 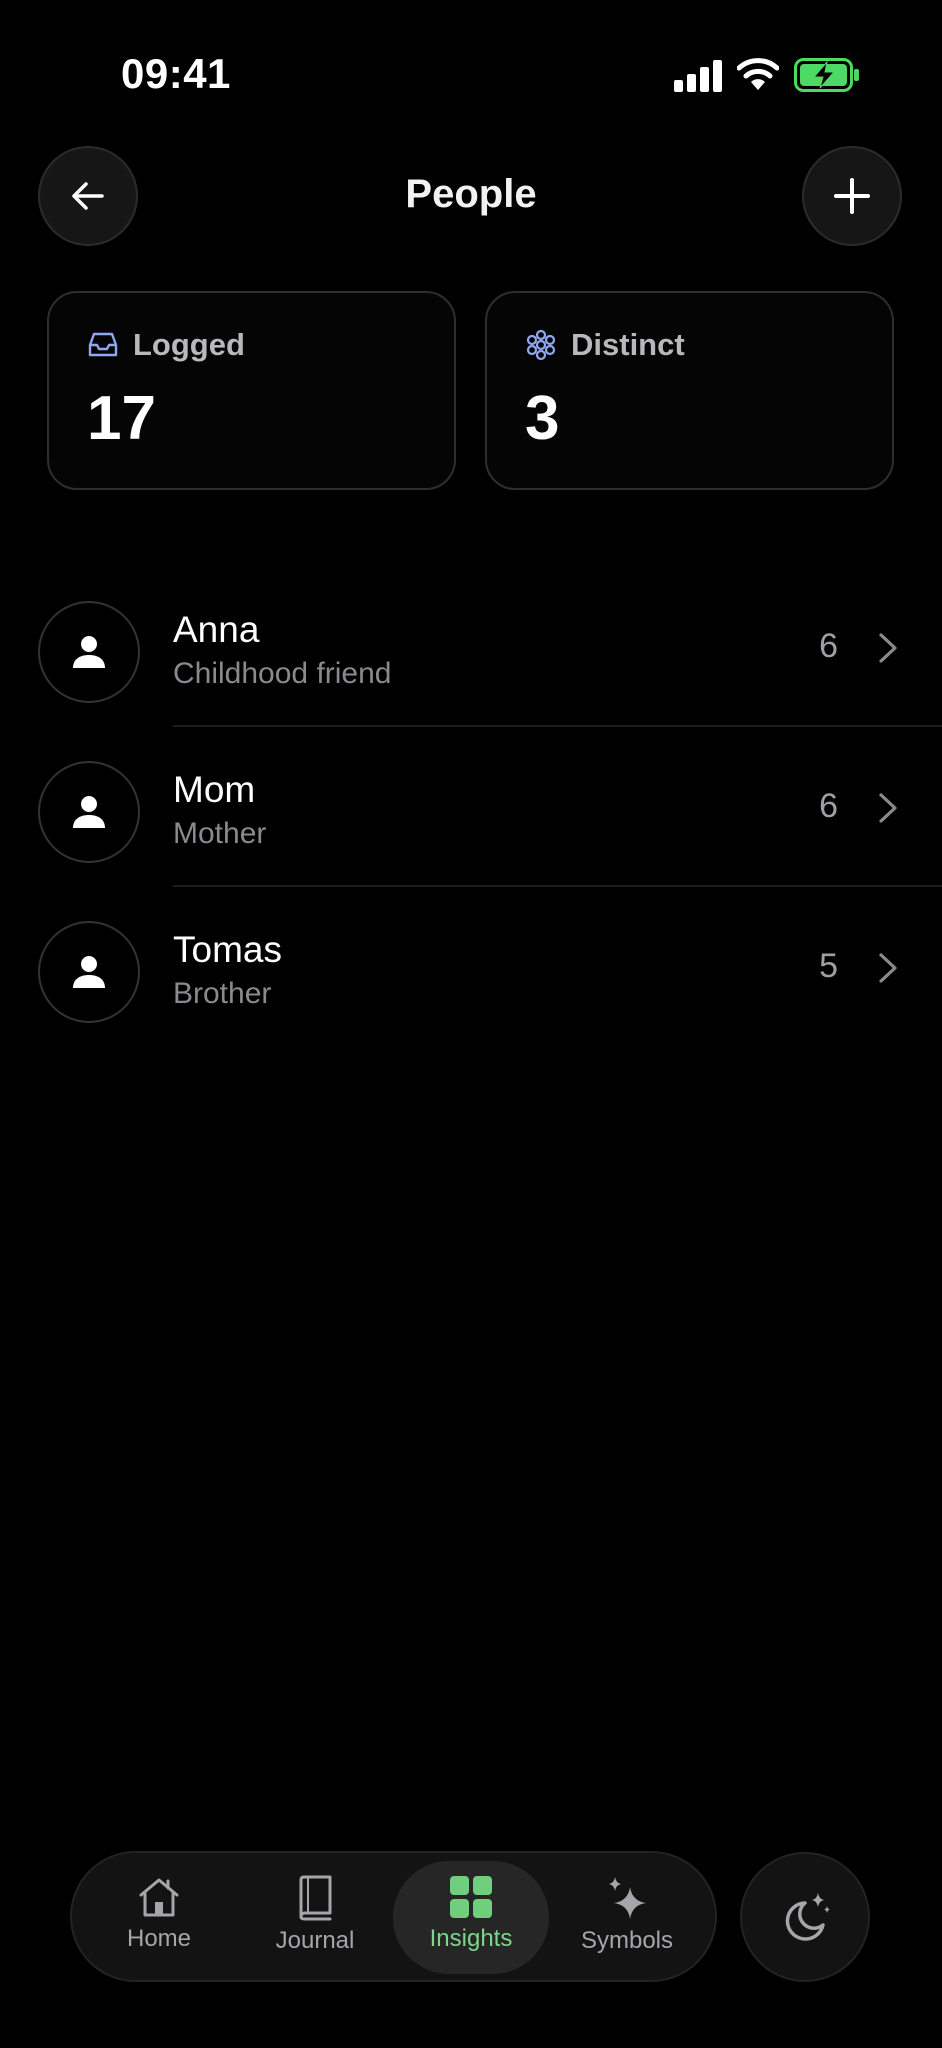 What do you see at coordinates (103, 344) in the screenshot?
I see `tray-icon` at bounding box center [103, 344].